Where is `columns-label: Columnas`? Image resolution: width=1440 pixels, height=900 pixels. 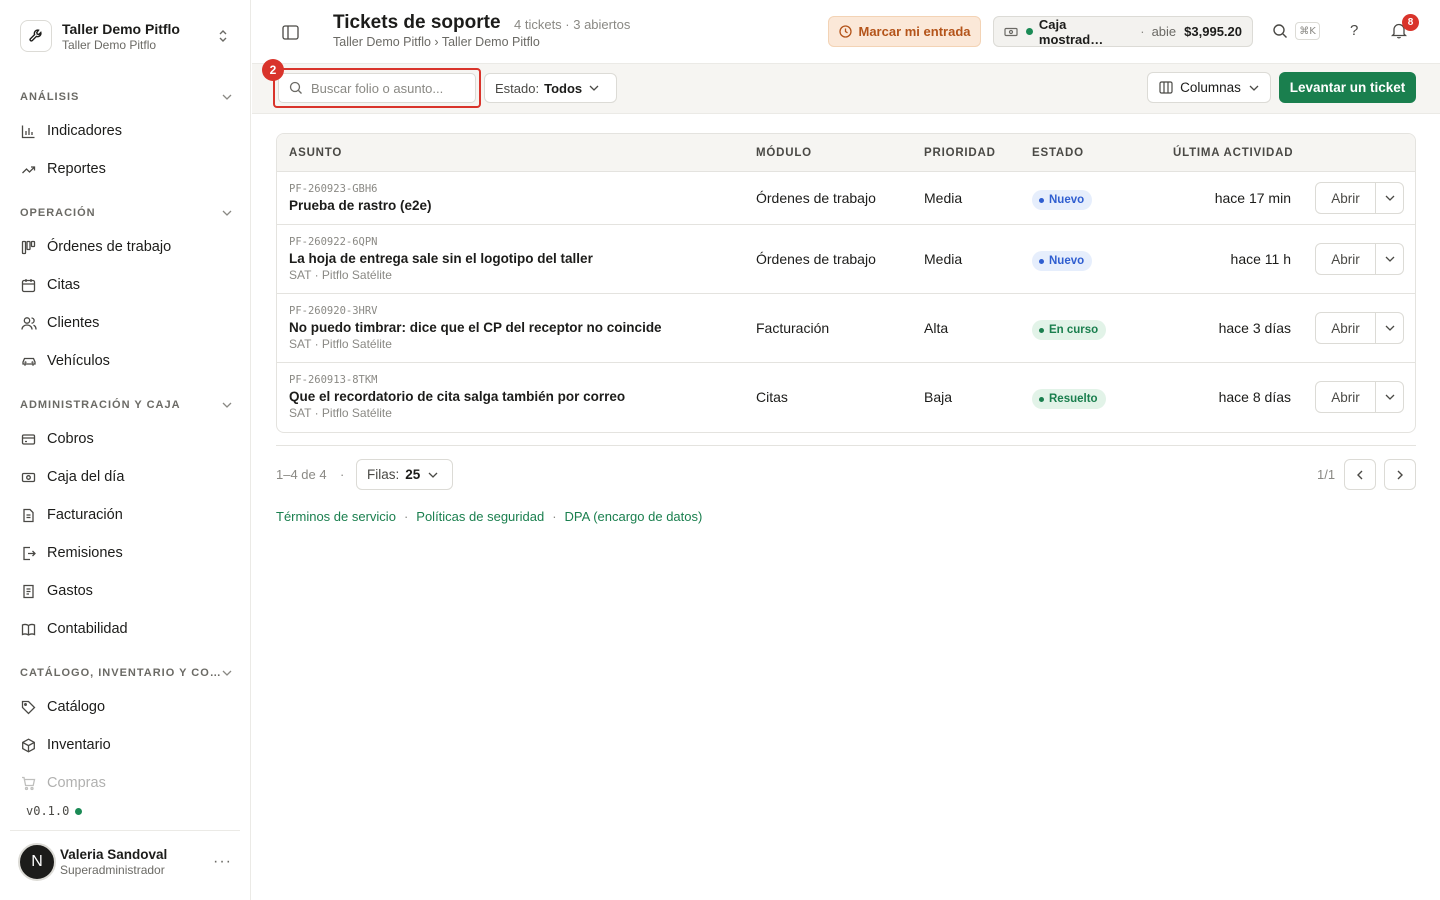 columns-label: Columnas is located at coordinates (1210, 87).